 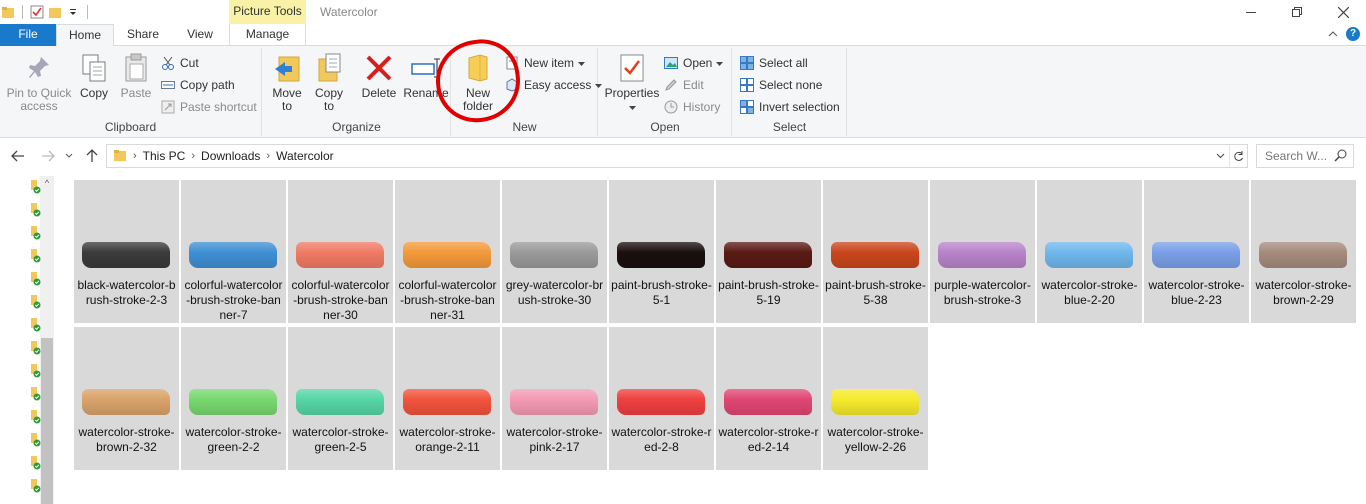 I want to click on tab-share: Share, so click(x=143, y=35).